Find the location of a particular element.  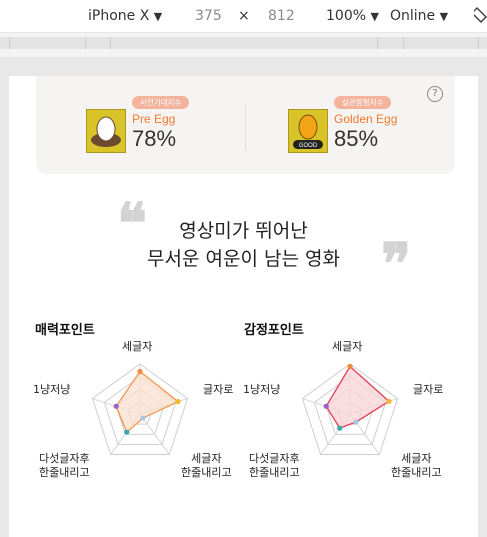

zoom-select: 100% ▼ is located at coordinates (352, 16).